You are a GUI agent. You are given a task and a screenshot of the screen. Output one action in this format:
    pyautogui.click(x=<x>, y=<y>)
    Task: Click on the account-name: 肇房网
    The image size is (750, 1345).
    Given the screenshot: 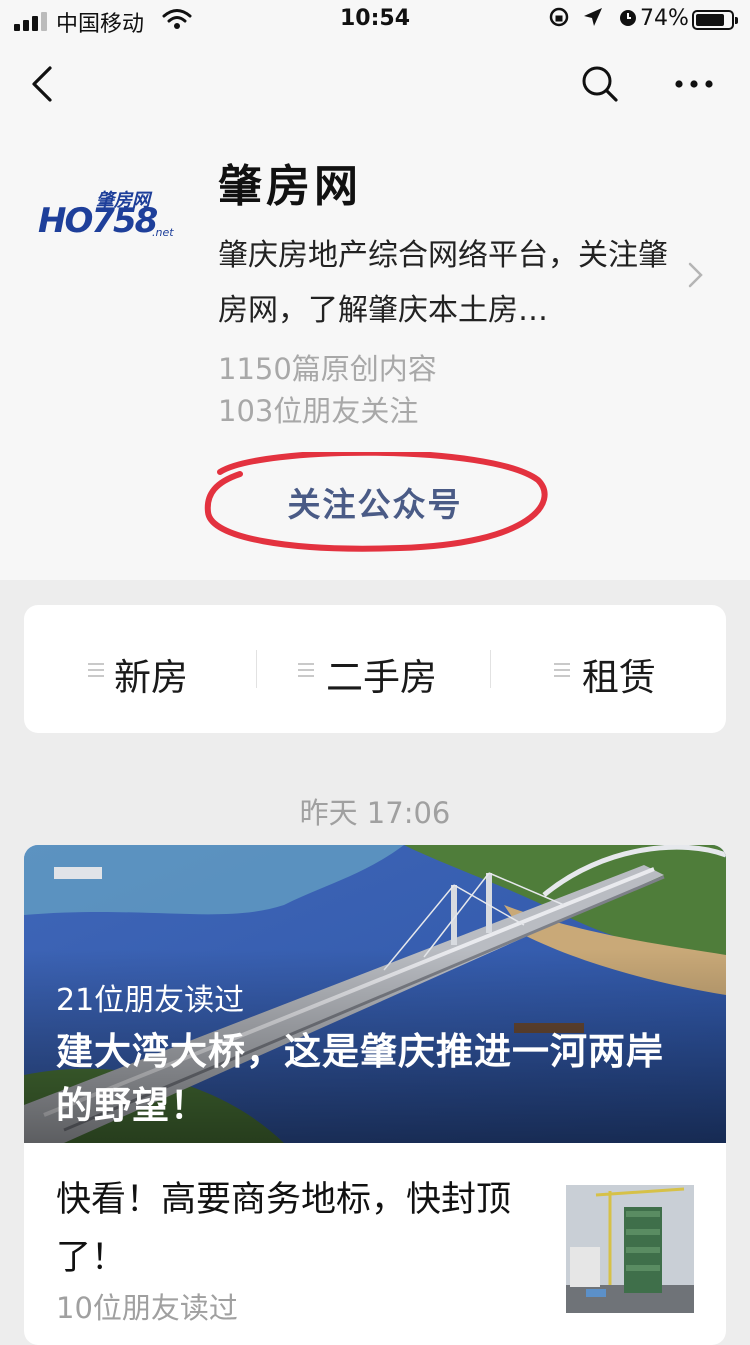 What is the action you would take?
    pyautogui.click(x=290, y=186)
    